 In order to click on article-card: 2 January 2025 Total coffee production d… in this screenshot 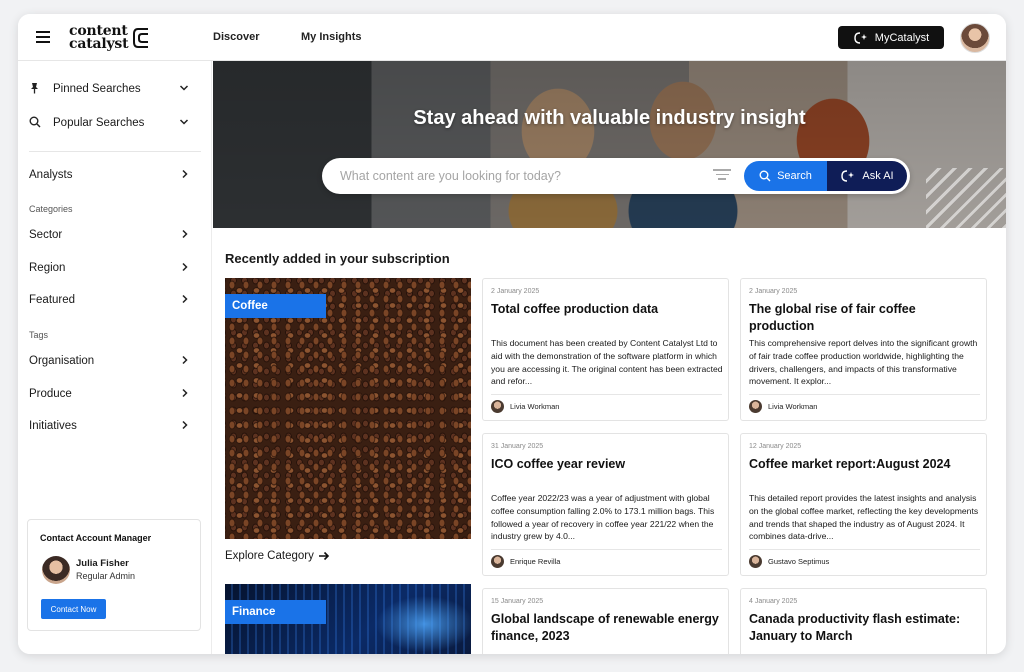, I will do `click(605, 349)`.